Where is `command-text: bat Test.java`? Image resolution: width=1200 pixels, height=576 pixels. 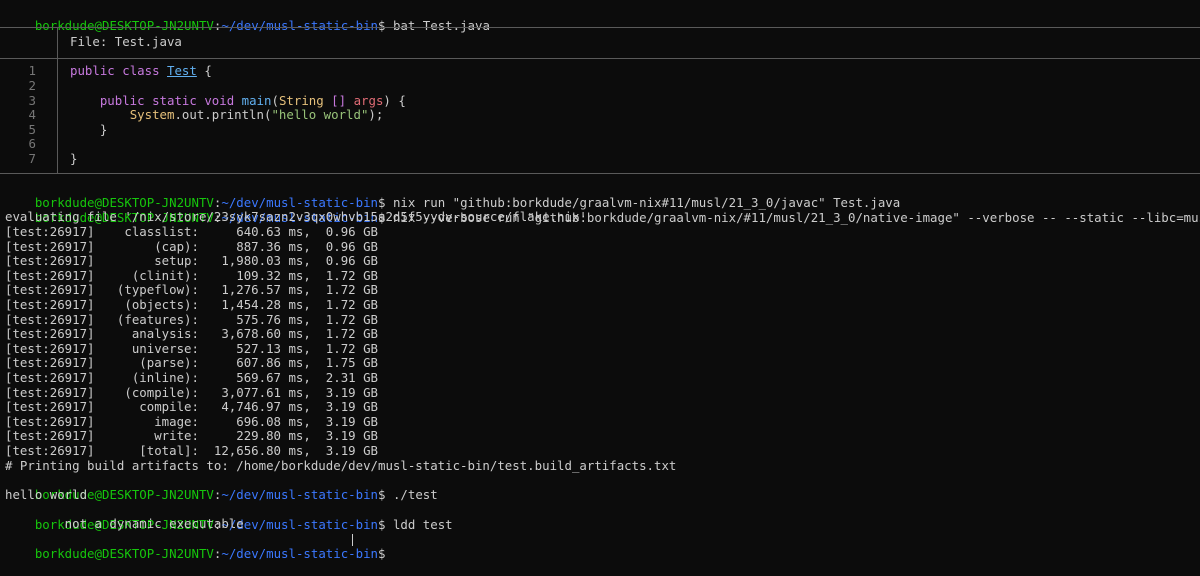
command-text: bat Test.java is located at coordinates (437, 25).